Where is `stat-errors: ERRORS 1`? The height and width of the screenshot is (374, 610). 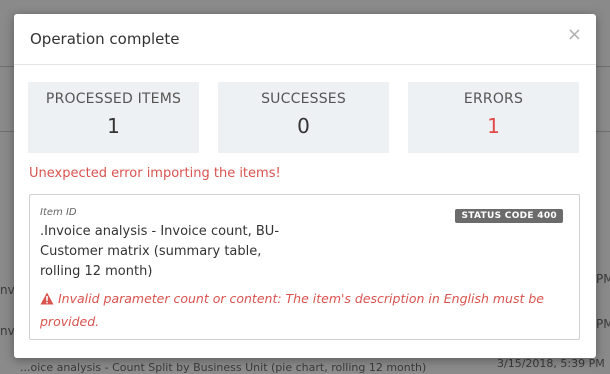 stat-errors: ERRORS 1 is located at coordinates (493, 117).